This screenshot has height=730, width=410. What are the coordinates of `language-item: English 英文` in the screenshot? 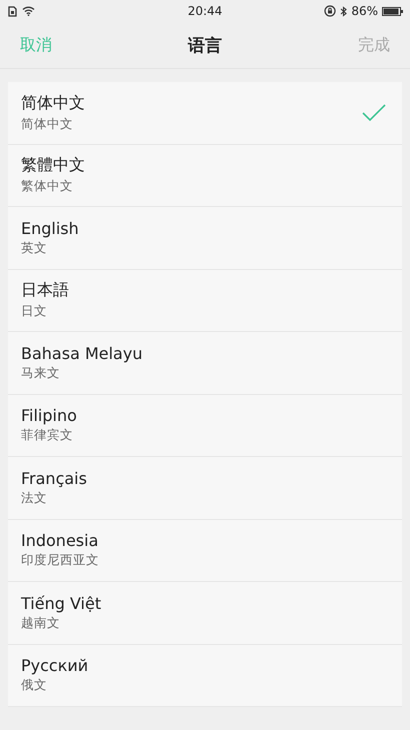 It's located at (205, 238).